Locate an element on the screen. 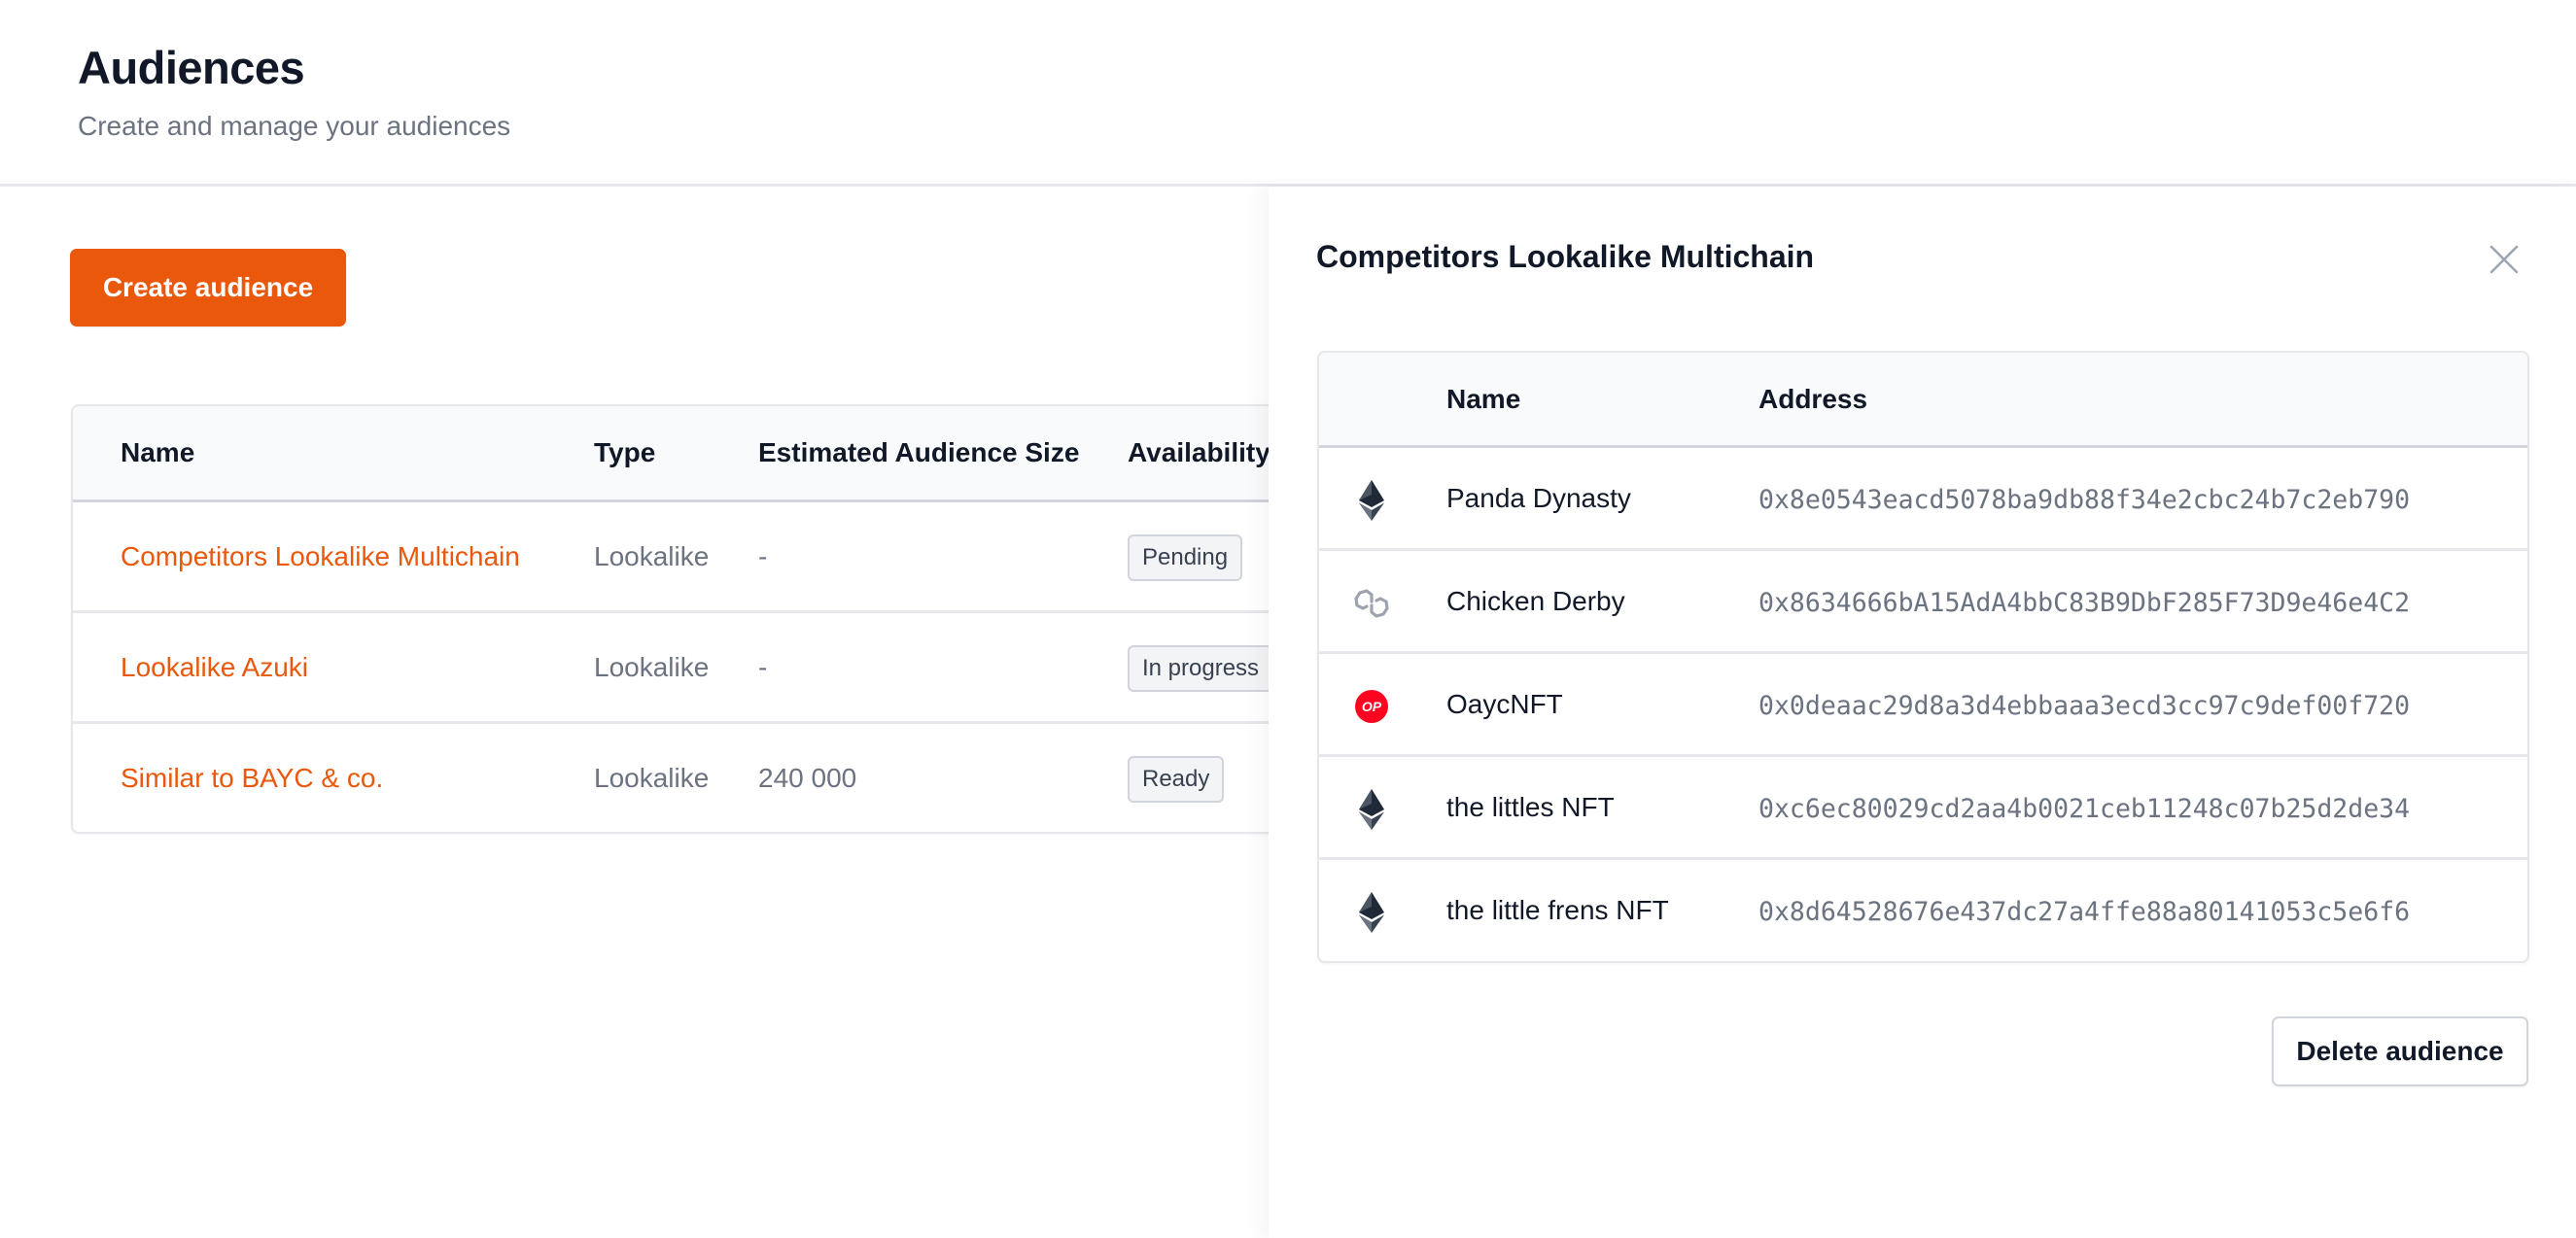  page-title: Audiences is located at coordinates (192, 67).